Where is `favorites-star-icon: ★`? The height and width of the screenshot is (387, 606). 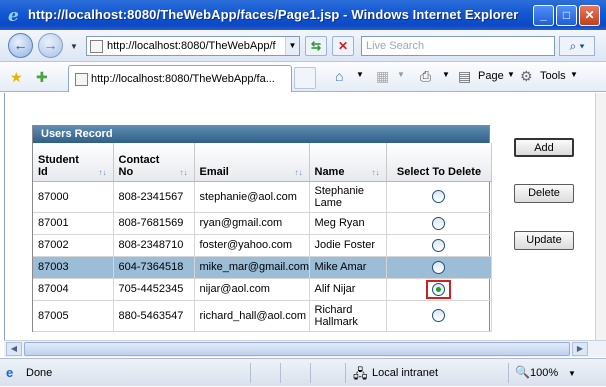
favorites-star-icon: ★ is located at coordinates (16, 77).